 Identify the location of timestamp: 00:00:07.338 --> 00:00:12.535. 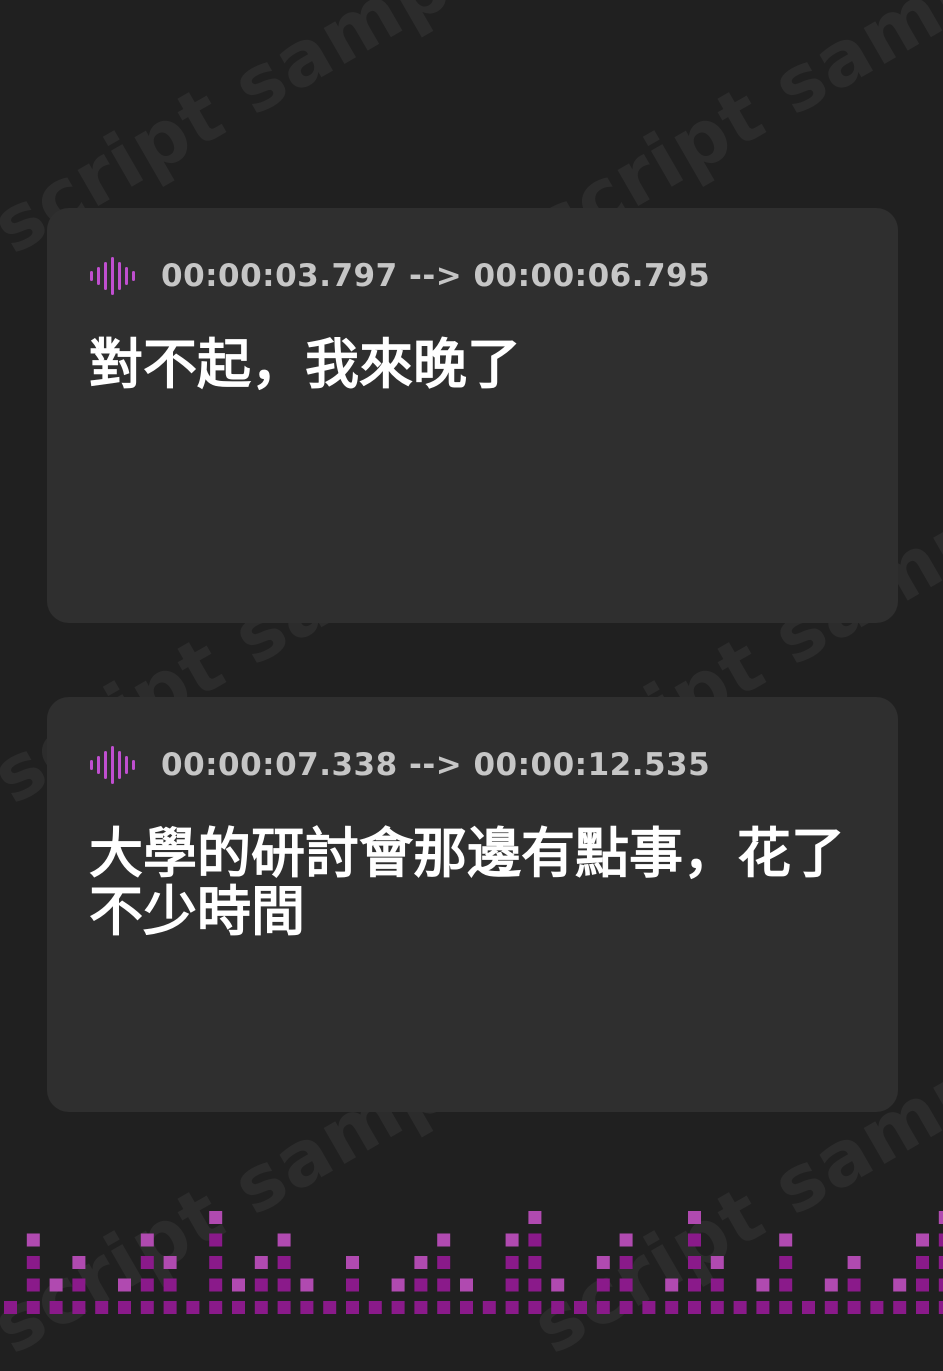
(436, 765).